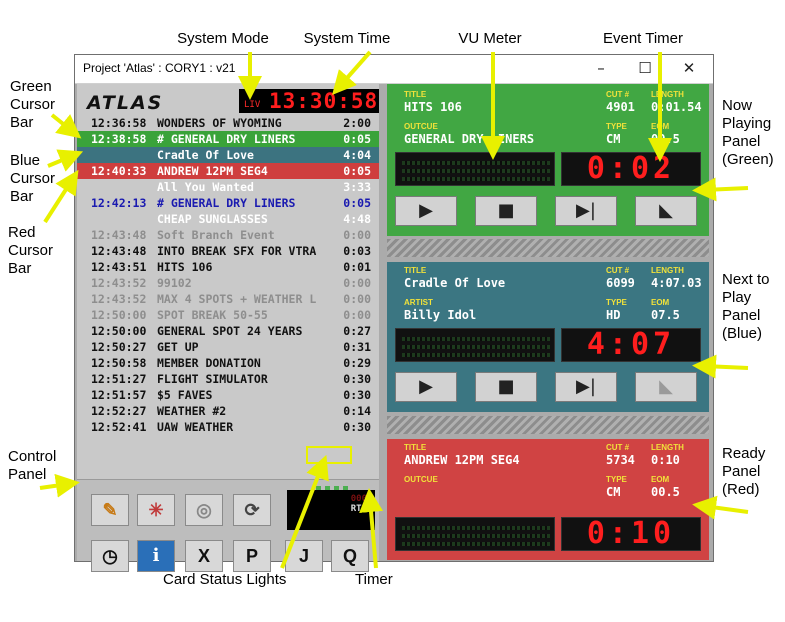 The width and height of the screenshot is (785, 622). I want to click on title-value: ANDREW 12PM SEG4, so click(462, 460).